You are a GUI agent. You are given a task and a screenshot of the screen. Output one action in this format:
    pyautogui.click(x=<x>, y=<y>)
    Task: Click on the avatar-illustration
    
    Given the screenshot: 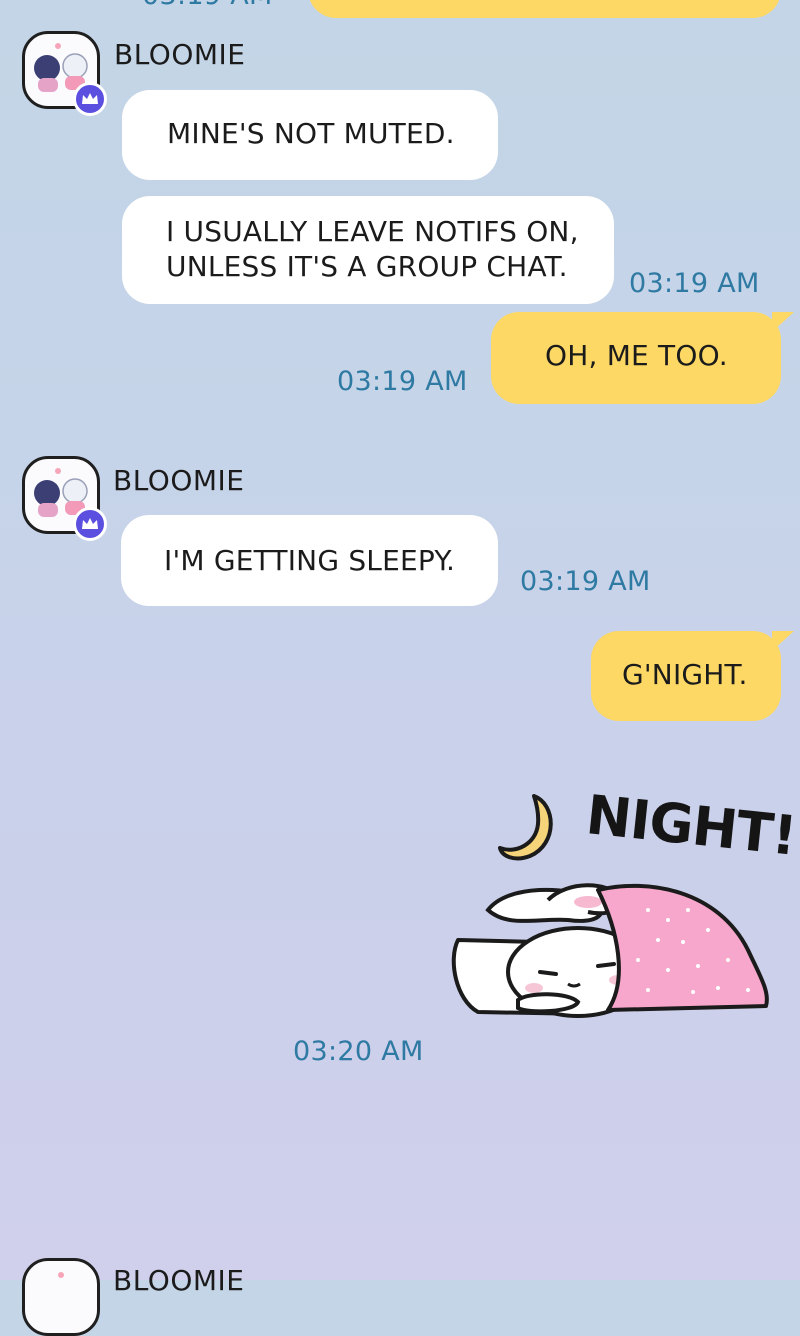 What is the action you would take?
    pyautogui.click(x=61, y=1275)
    